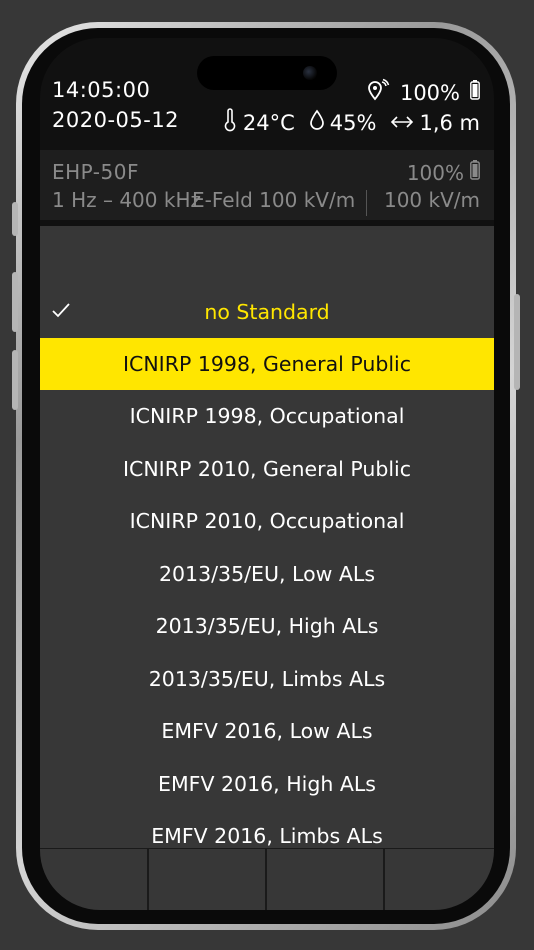 Image resolution: width=534 pixels, height=950 pixels. I want to click on menu-item-2013-35-eu-limbs: 2013/35/EU, Limbs ALs, so click(267, 679).